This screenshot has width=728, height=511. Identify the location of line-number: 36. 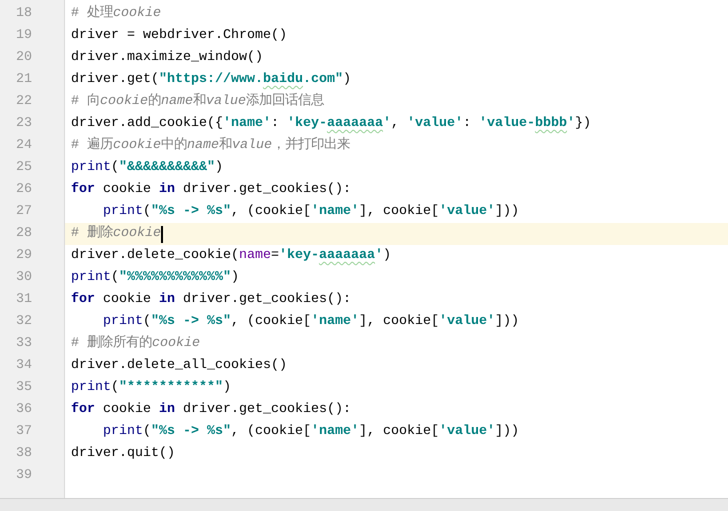
(24, 410).